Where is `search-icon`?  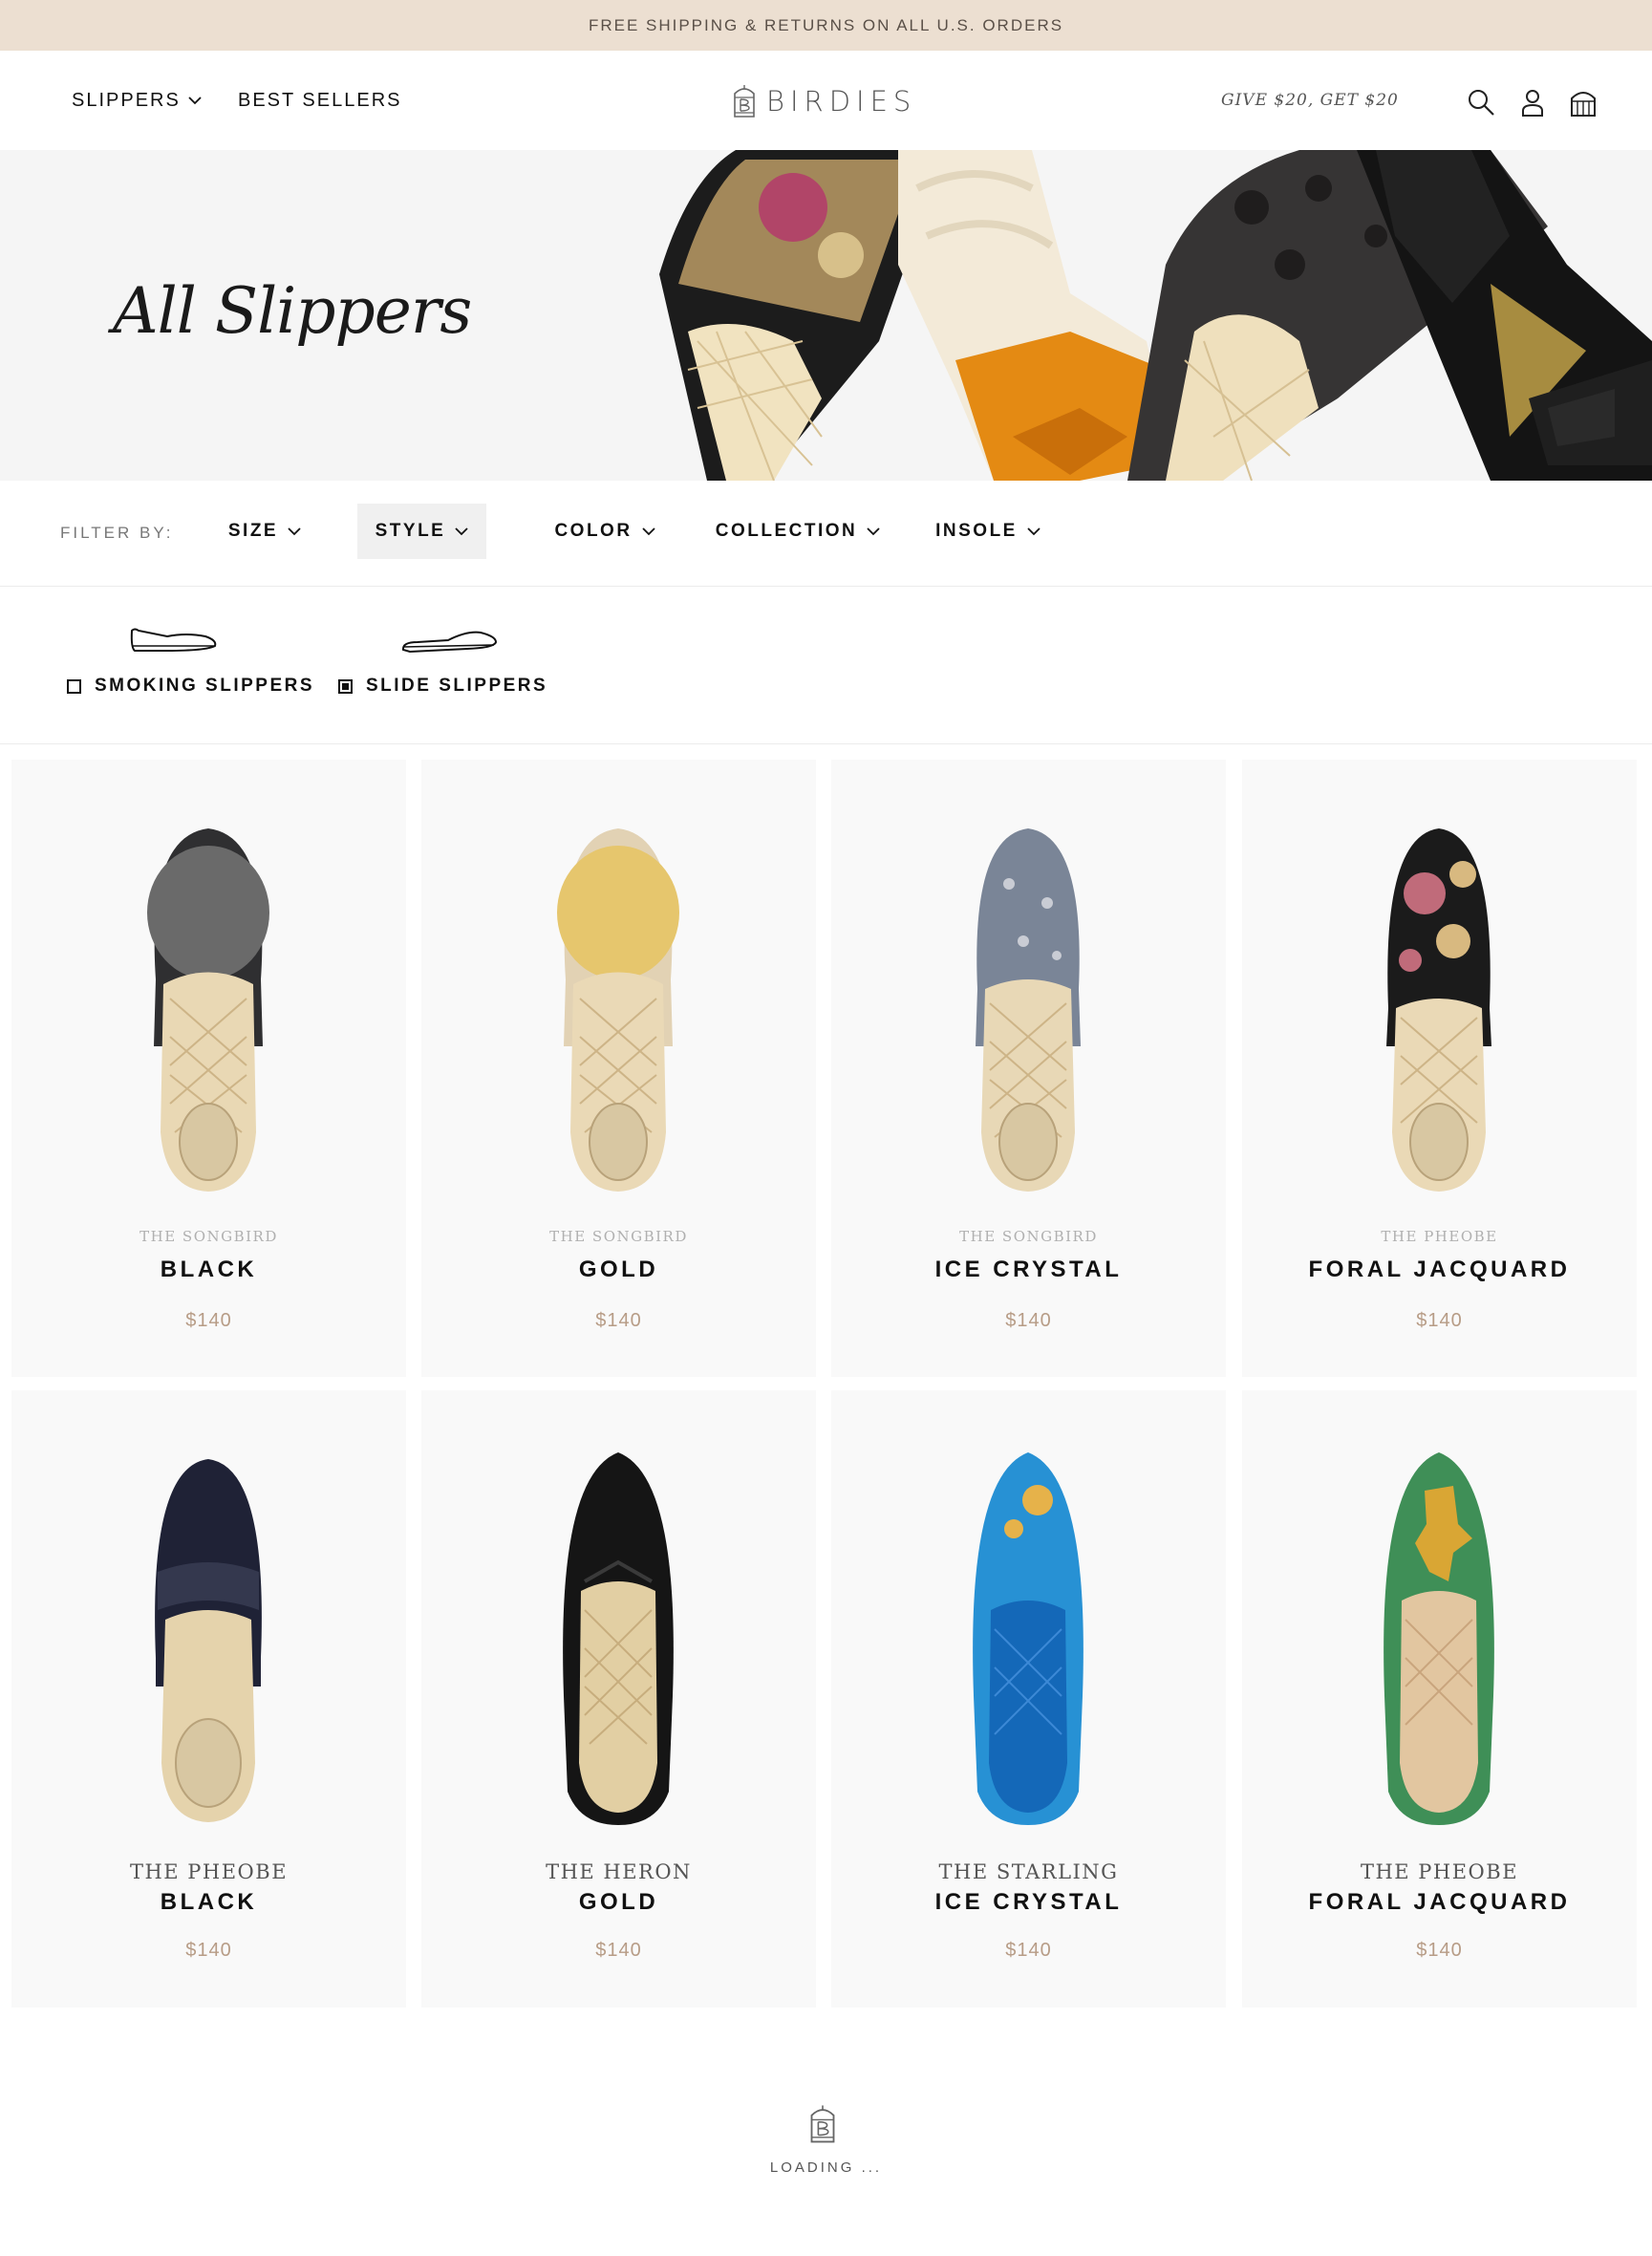 search-icon is located at coordinates (1481, 102).